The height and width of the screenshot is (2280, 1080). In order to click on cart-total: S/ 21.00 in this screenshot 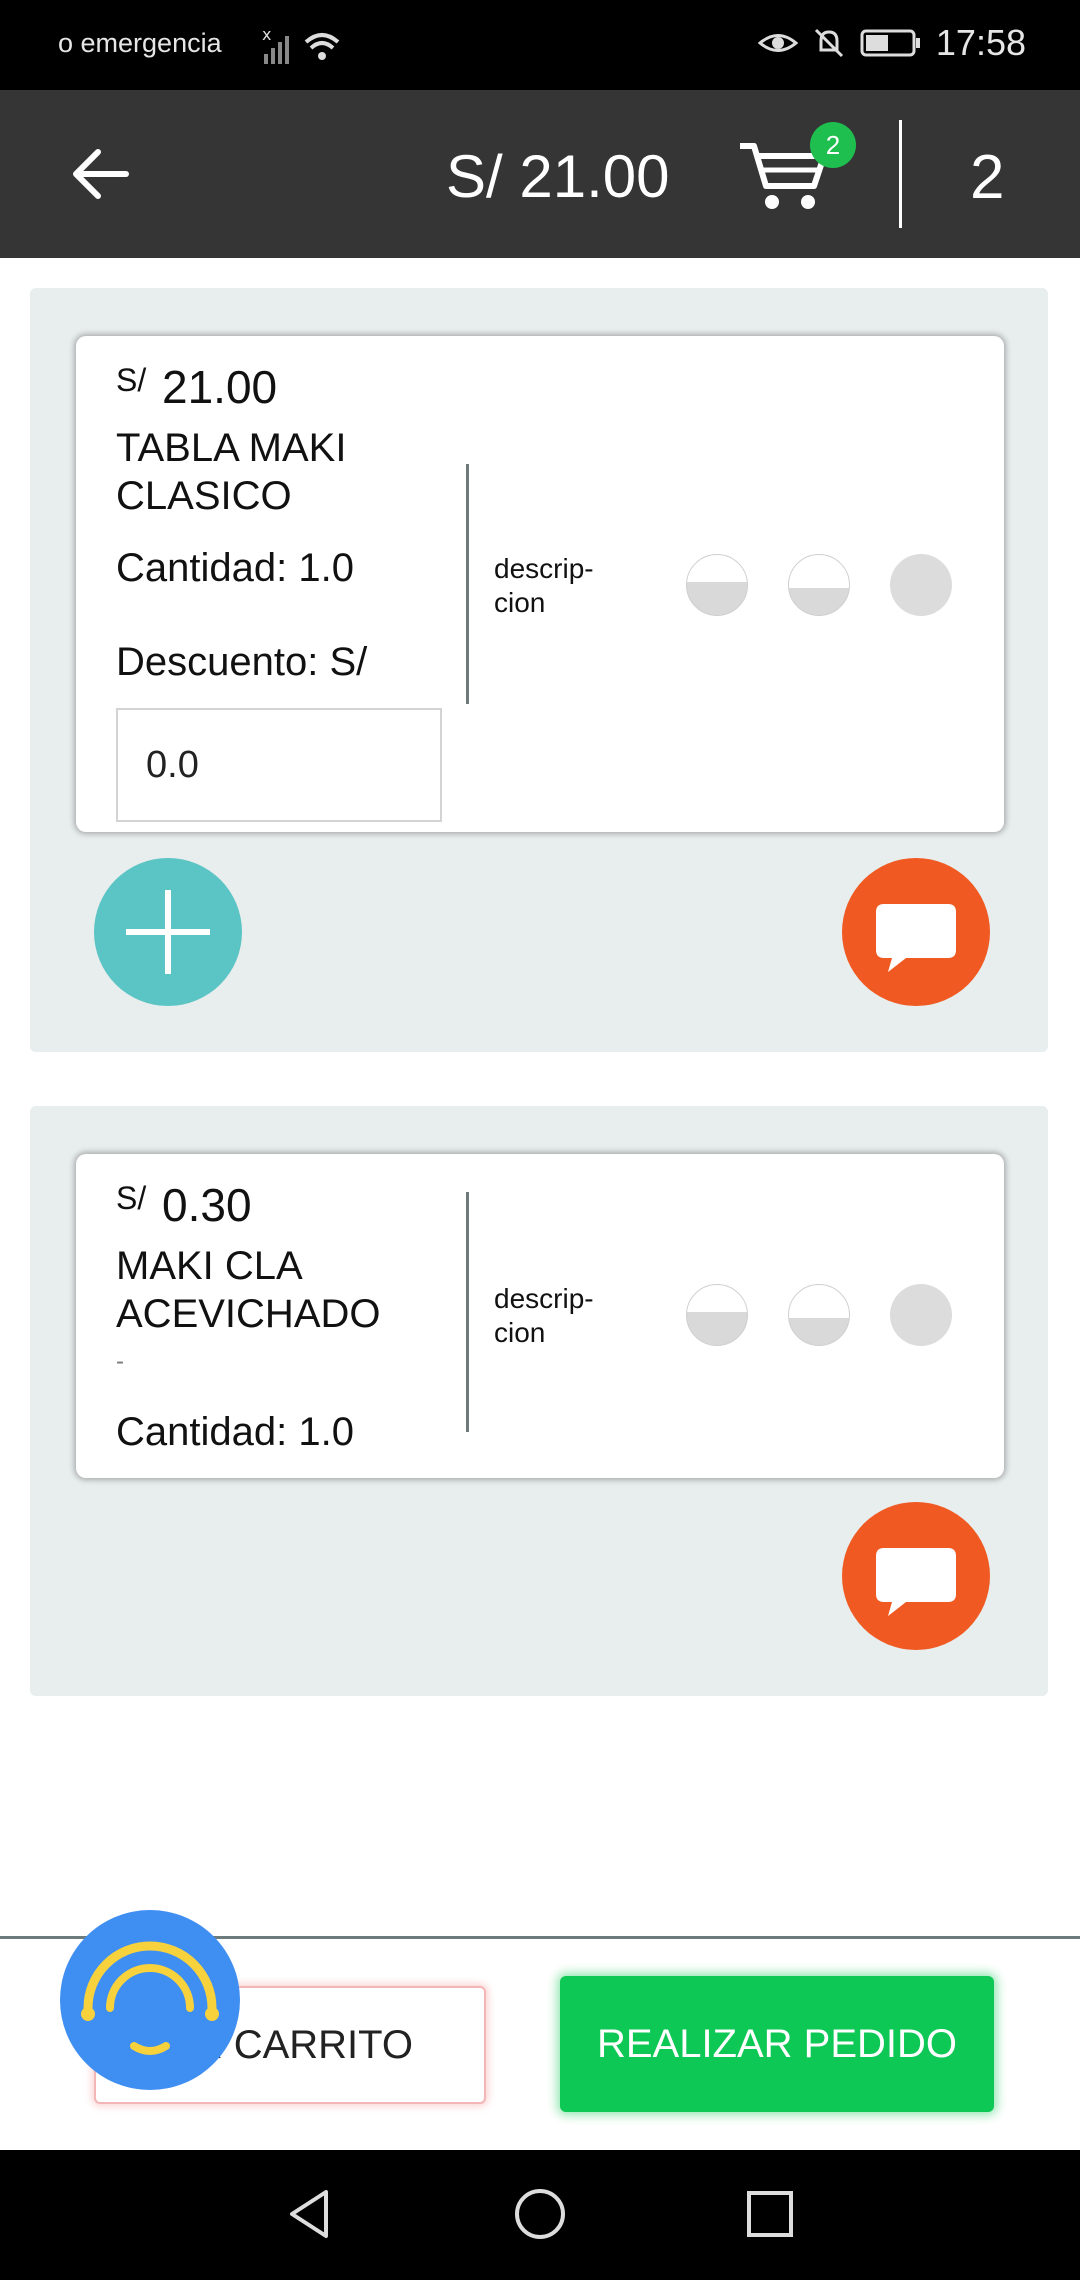, I will do `click(558, 176)`.